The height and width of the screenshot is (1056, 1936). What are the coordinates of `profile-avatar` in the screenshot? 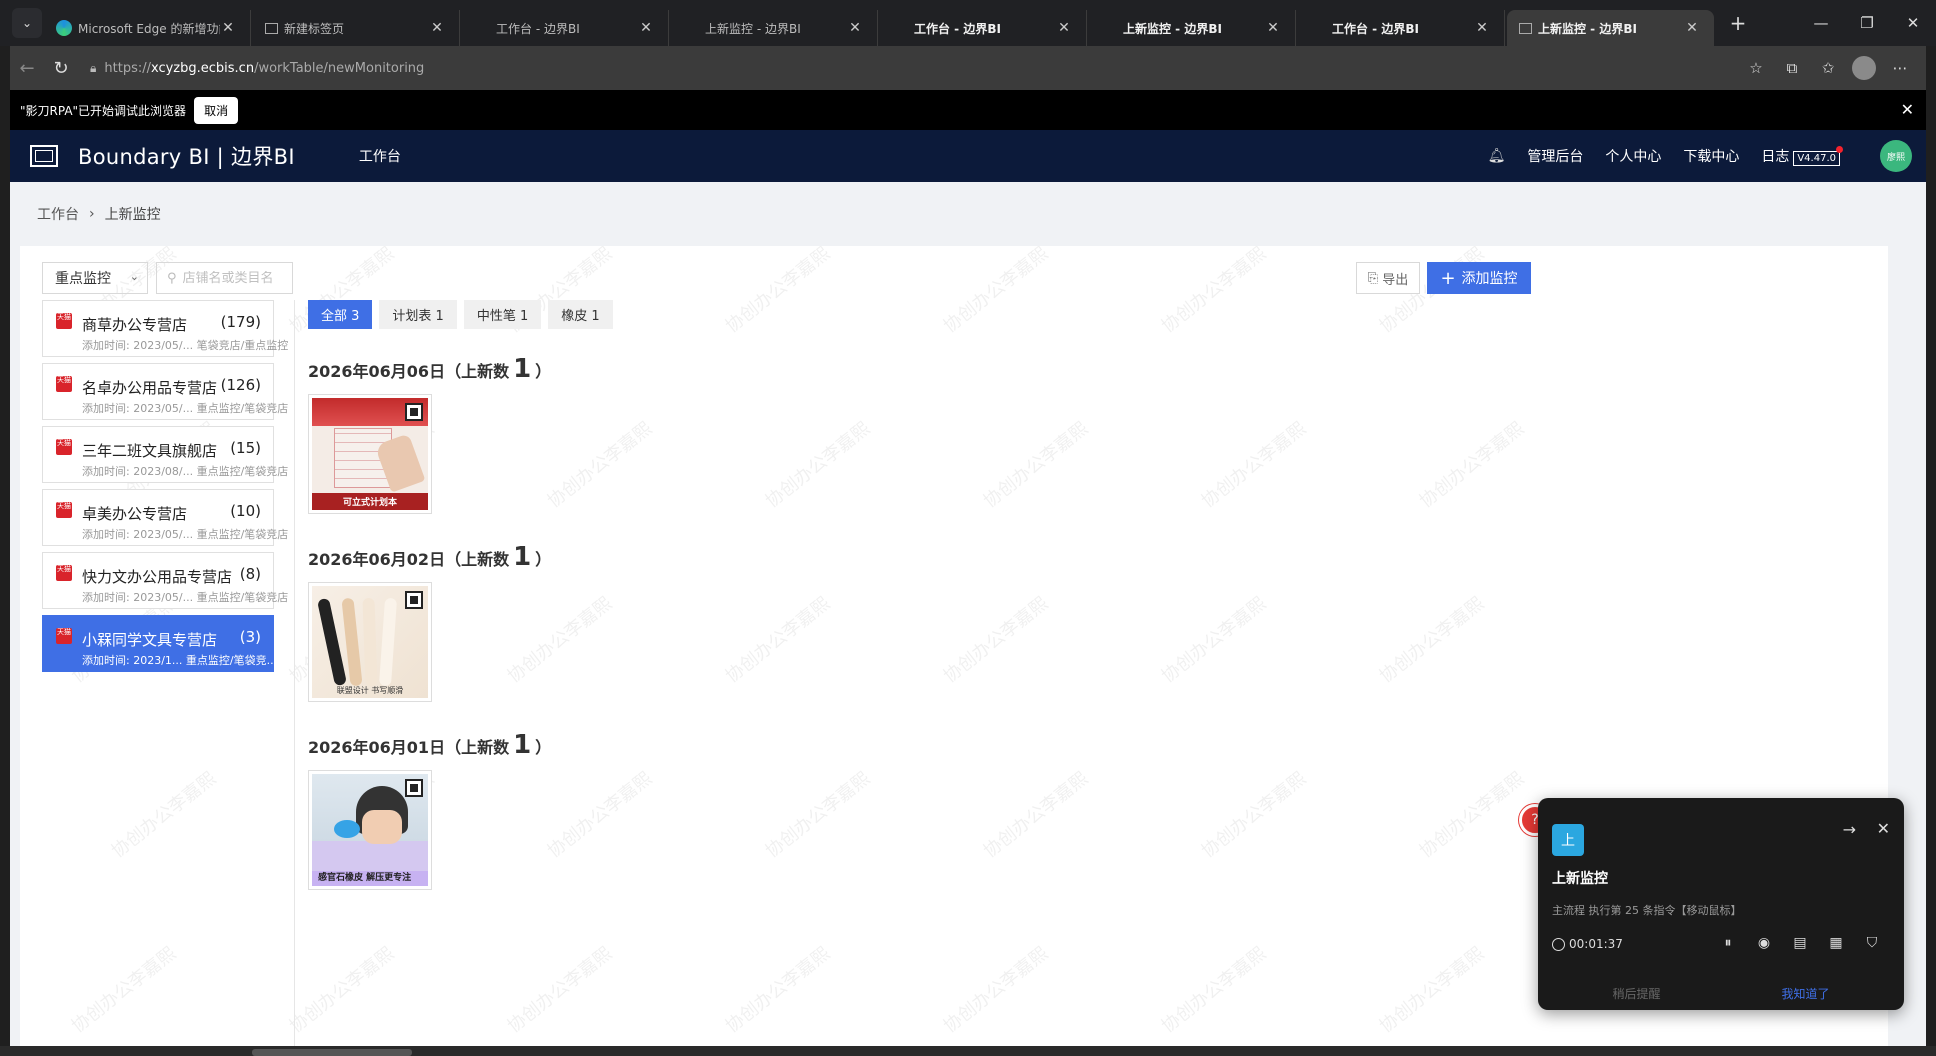 It's located at (1864, 68).